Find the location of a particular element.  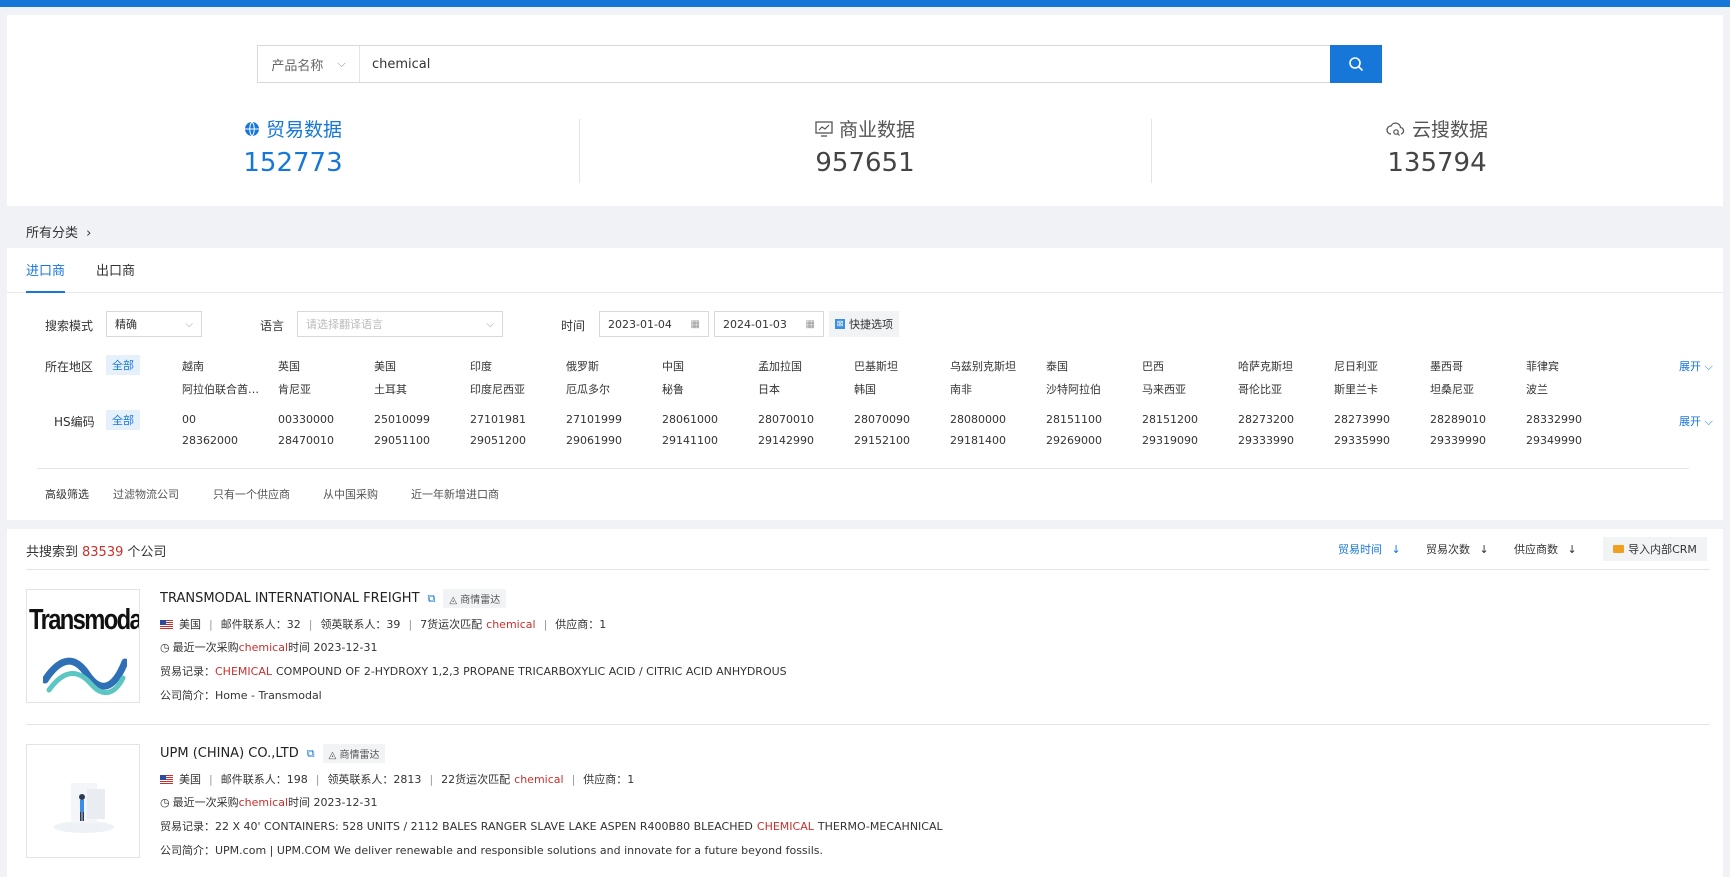

region-chip: 南非 is located at coordinates (991, 389).